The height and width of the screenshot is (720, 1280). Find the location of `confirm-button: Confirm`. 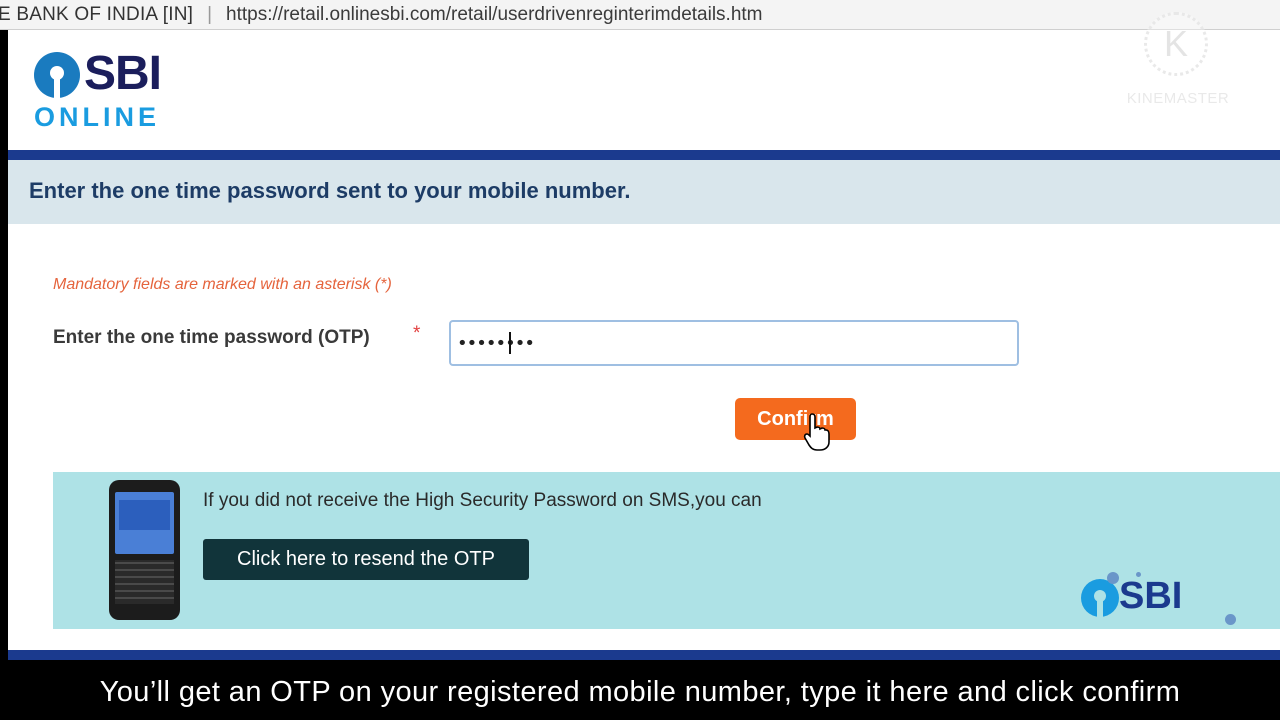

confirm-button: Confirm is located at coordinates (795, 419).